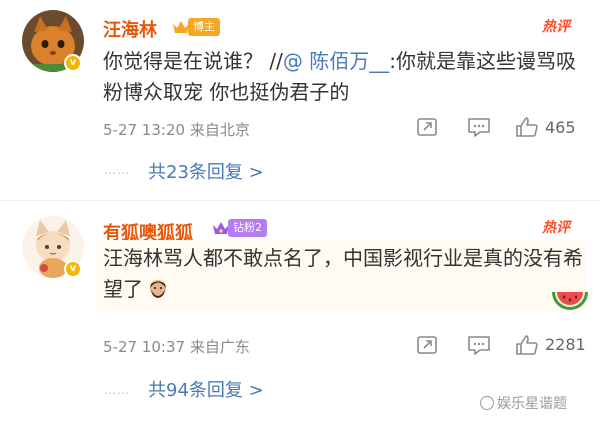 The width and height of the screenshot is (600, 423). What do you see at coordinates (570, 301) in the screenshot?
I see `watermelon-icon` at bounding box center [570, 301].